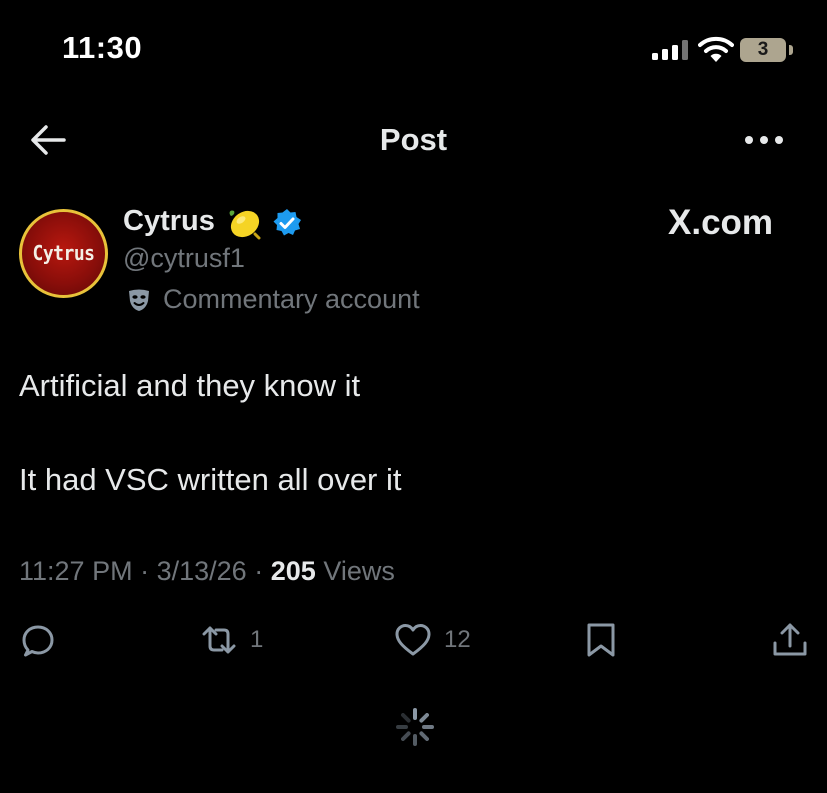 The image size is (827, 793). Describe the element at coordinates (432, 640) in the screenshot. I see `like-button: 12` at that location.